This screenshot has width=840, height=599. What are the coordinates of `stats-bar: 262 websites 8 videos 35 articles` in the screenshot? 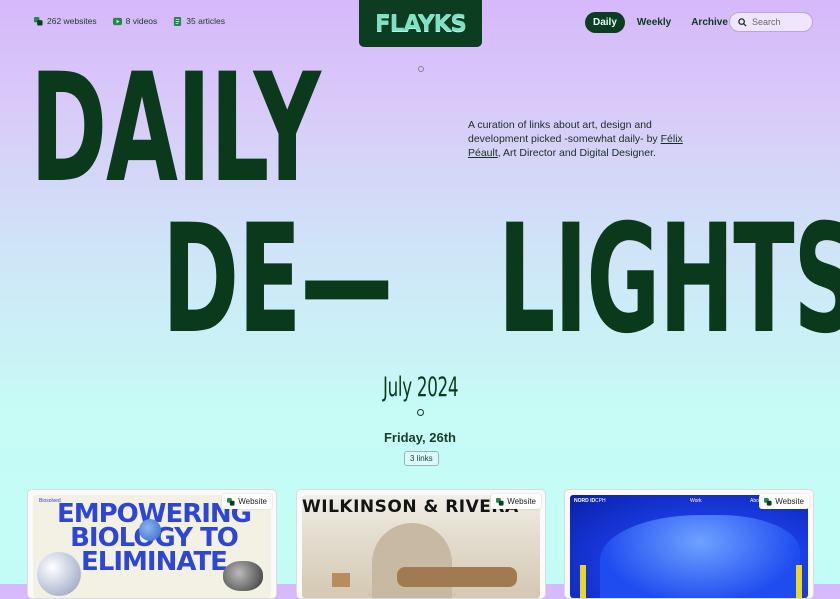 It's located at (129, 21).